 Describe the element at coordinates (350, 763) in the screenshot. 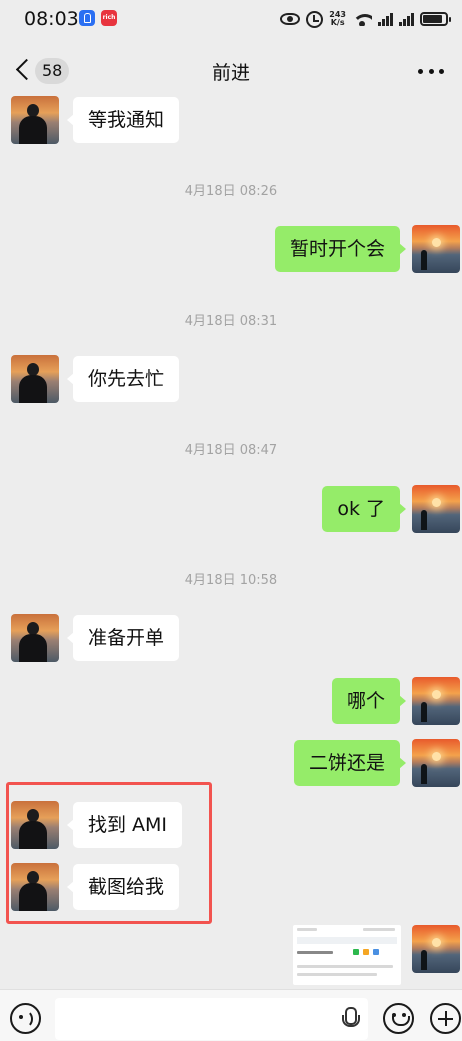

I see `message-sent: 二饼还是` at that location.